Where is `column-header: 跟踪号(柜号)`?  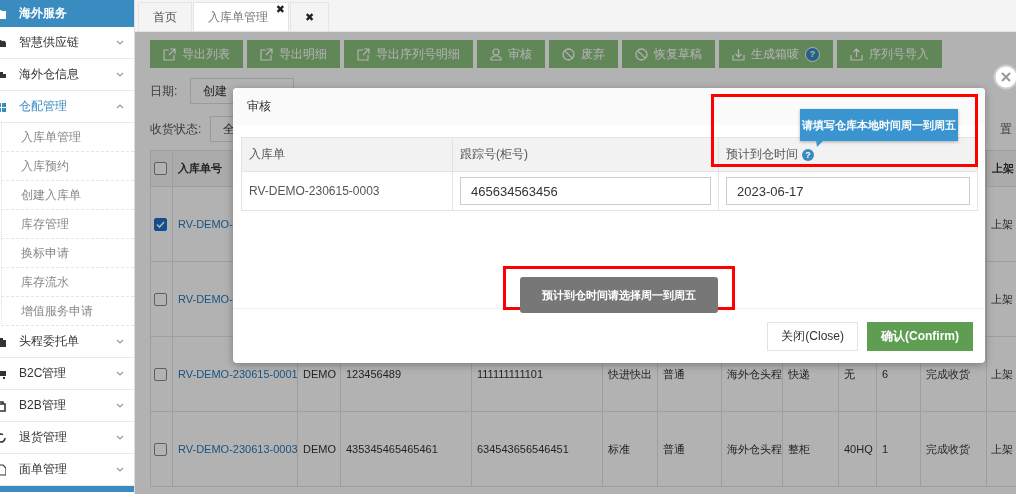 column-header: 跟踪号(柜号) is located at coordinates (585, 154).